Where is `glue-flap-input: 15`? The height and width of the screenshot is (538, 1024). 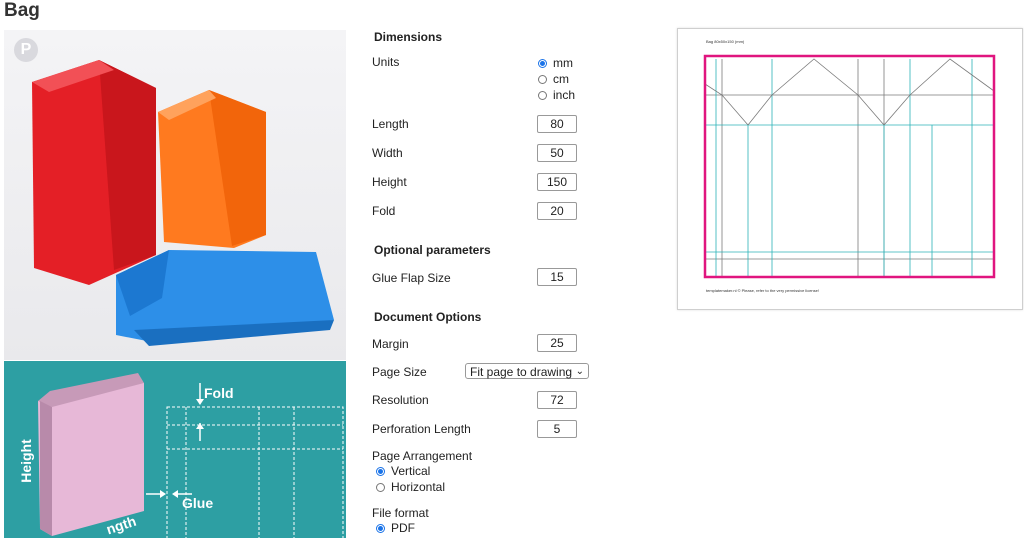 glue-flap-input: 15 is located at coordinates (557, 277).